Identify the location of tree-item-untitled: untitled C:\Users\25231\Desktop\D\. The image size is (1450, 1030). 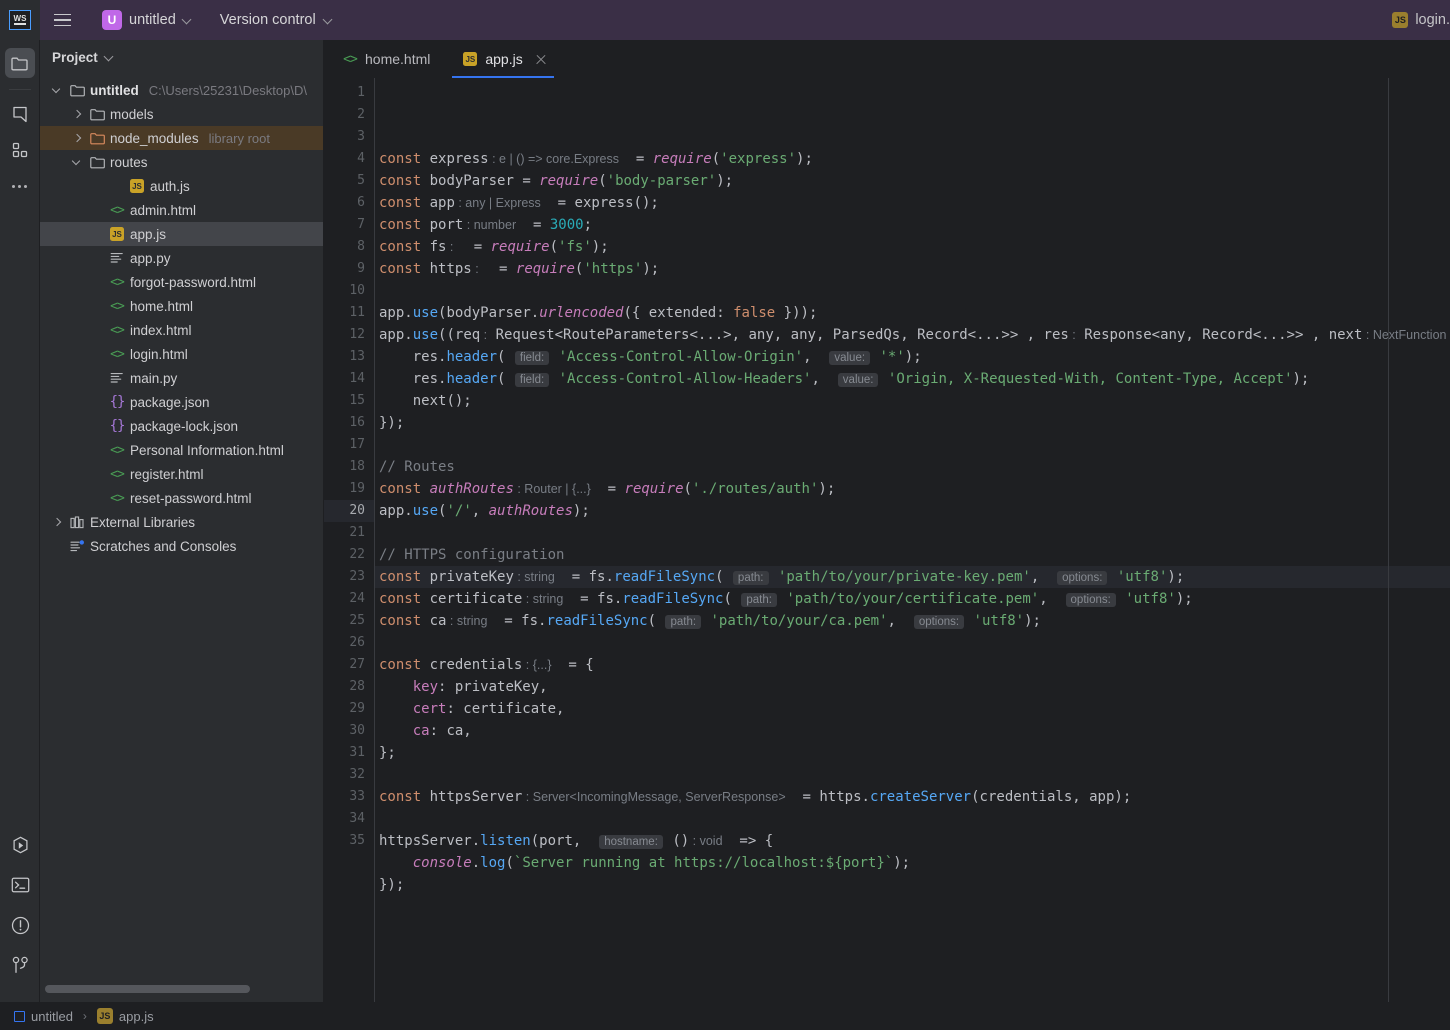
(181, 90).